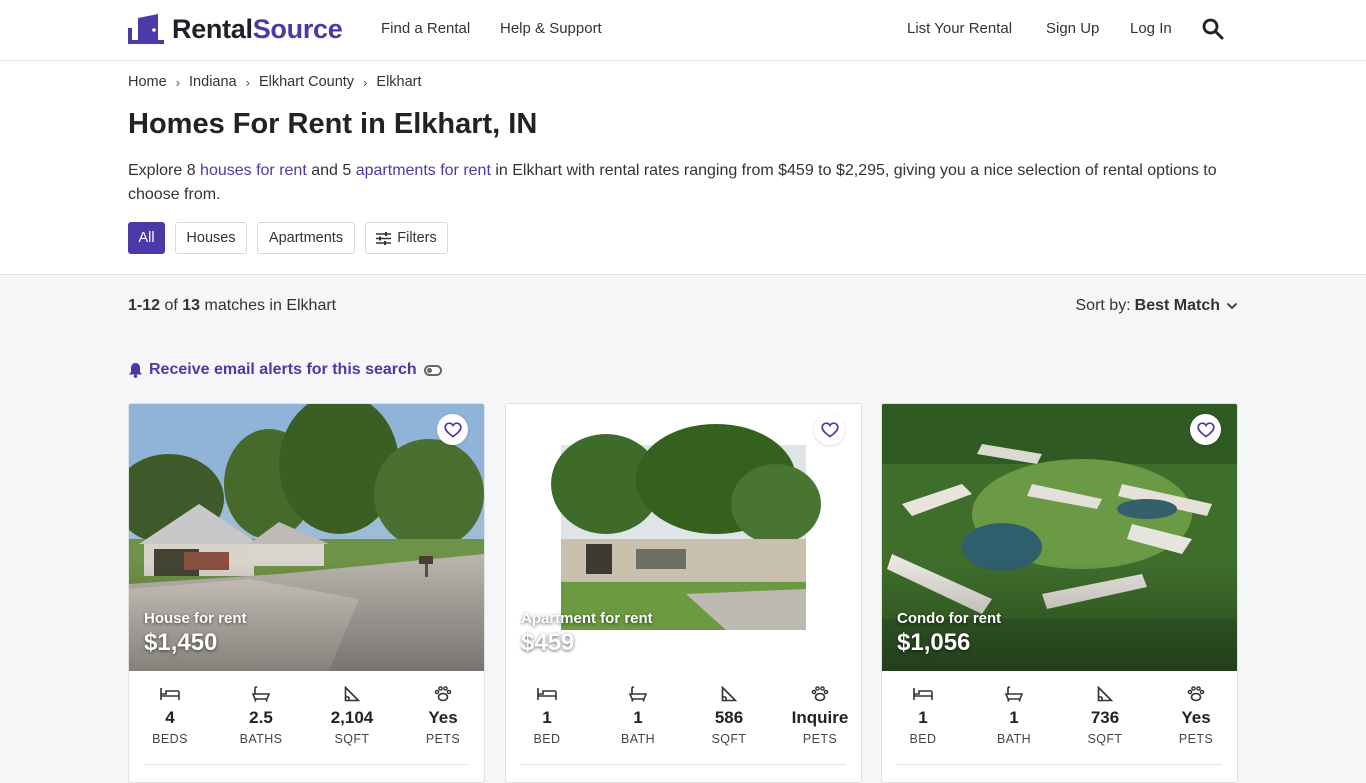 This screenshot has height=783, width=1366. I want to click on breadcrumb-home: Home, so click(147, 82).